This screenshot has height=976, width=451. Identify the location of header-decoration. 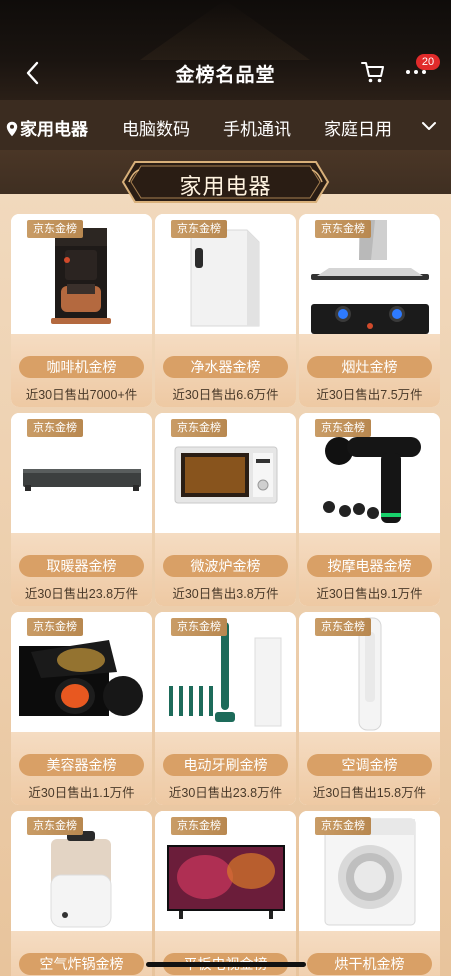
(225, 30).